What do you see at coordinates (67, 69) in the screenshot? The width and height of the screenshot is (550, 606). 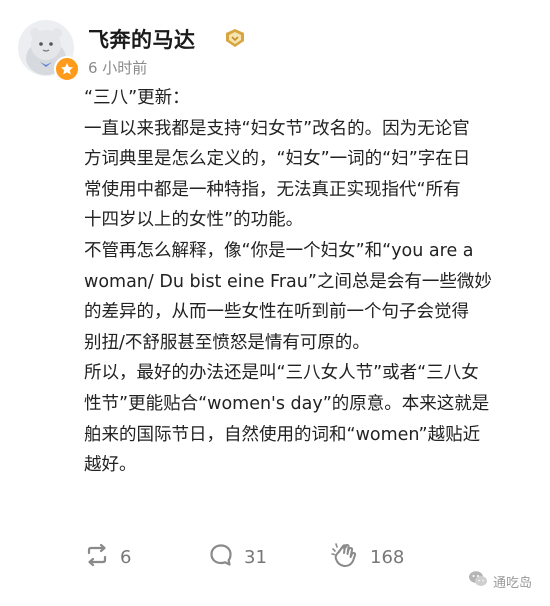 I see `verified-badge-icon` at bounding box center [67, 69].